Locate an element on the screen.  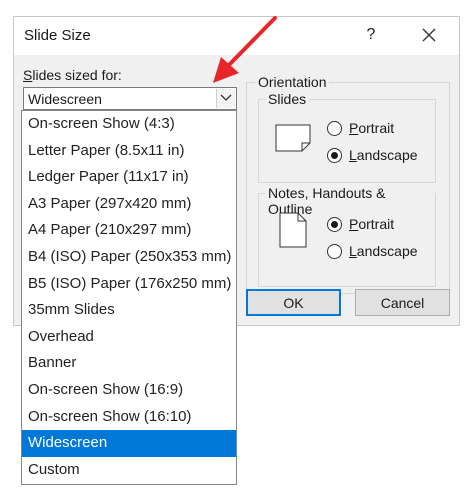
chevron-down-icon is located at coordinates (226, 97).